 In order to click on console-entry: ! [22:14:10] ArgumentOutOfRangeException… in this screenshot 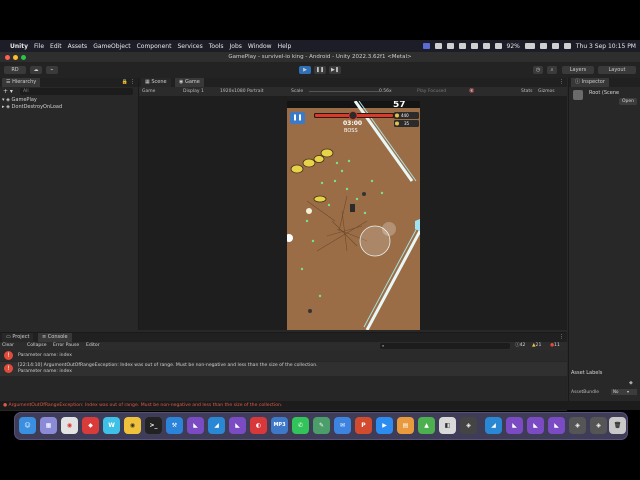, I will do `click(283, 369)`.